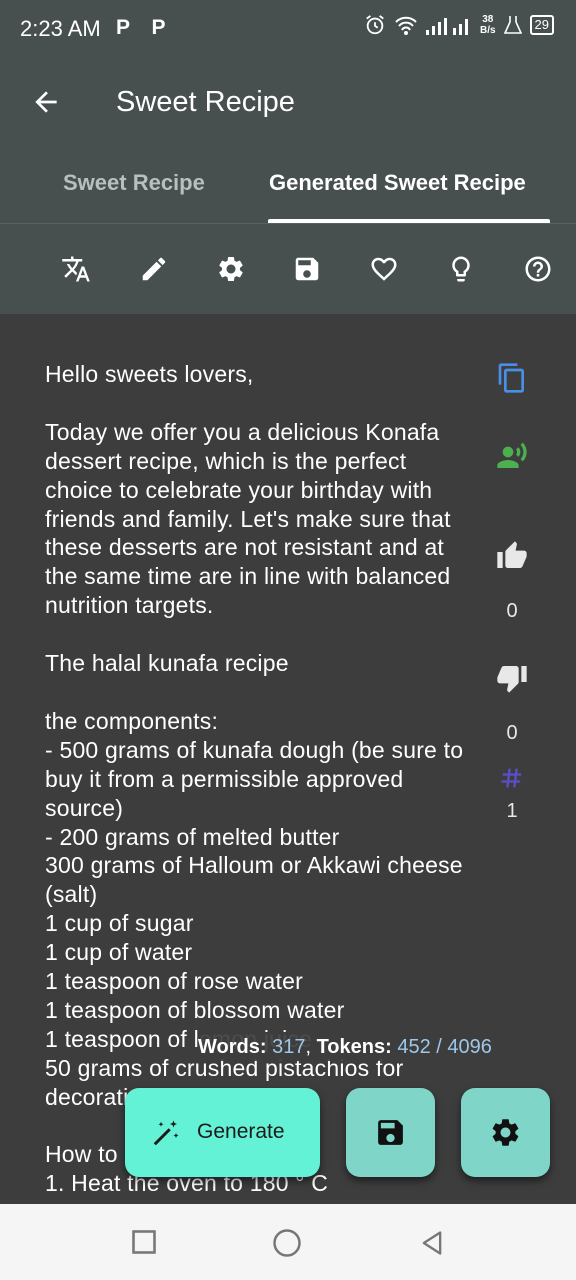  I want to click on tokens-value: 452 / 4096, so click(444, 1047).